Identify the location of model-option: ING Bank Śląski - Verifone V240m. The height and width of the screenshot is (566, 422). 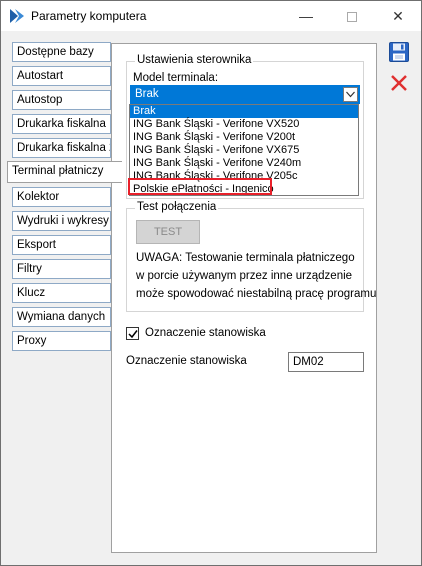
(244, 163).